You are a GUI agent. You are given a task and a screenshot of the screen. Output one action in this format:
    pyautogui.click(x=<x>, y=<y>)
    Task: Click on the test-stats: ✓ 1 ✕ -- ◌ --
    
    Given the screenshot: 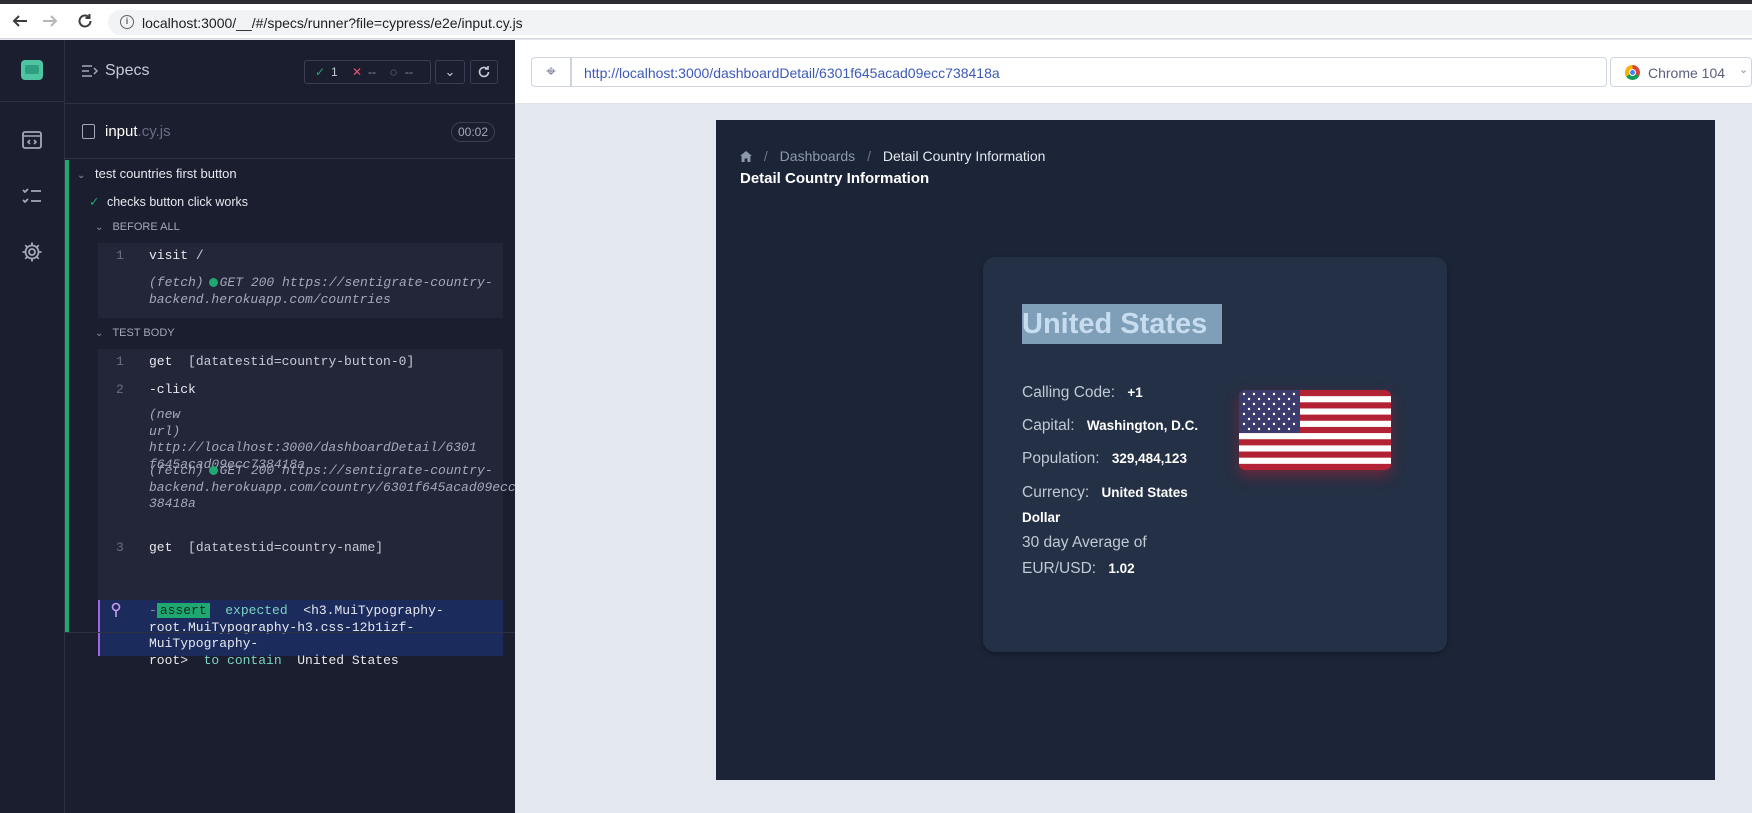 What is the action you would take?
    pyautogui.click(x=367, y=72)
    